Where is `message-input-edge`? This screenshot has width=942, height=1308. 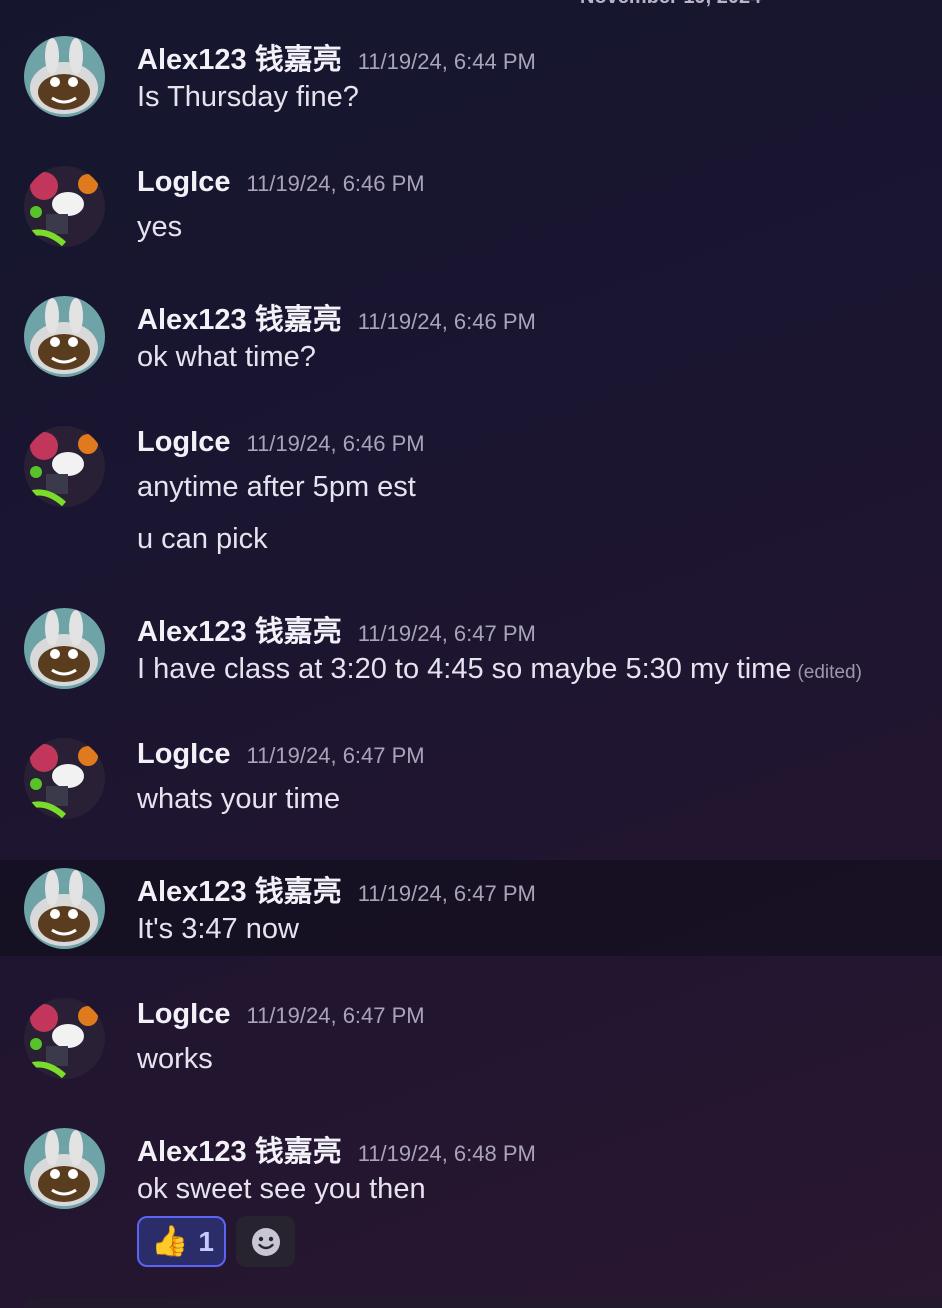 message-input-edge is located at coordinates (483, 1303).